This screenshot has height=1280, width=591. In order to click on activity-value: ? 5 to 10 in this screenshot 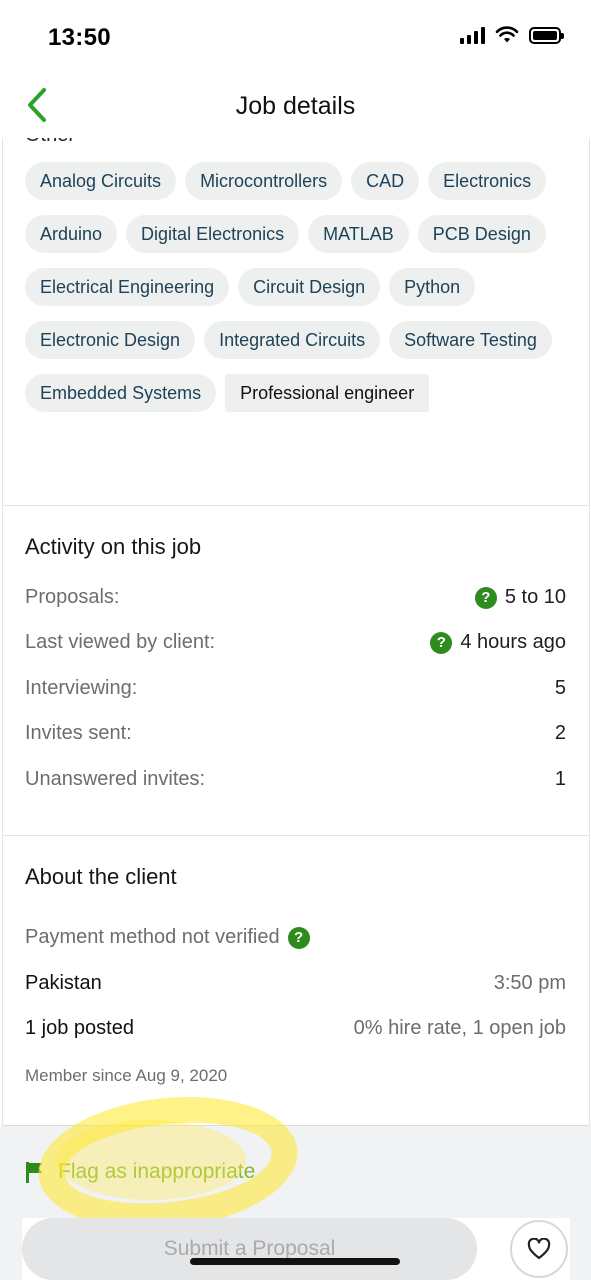, I will do `click(520, 597)`.